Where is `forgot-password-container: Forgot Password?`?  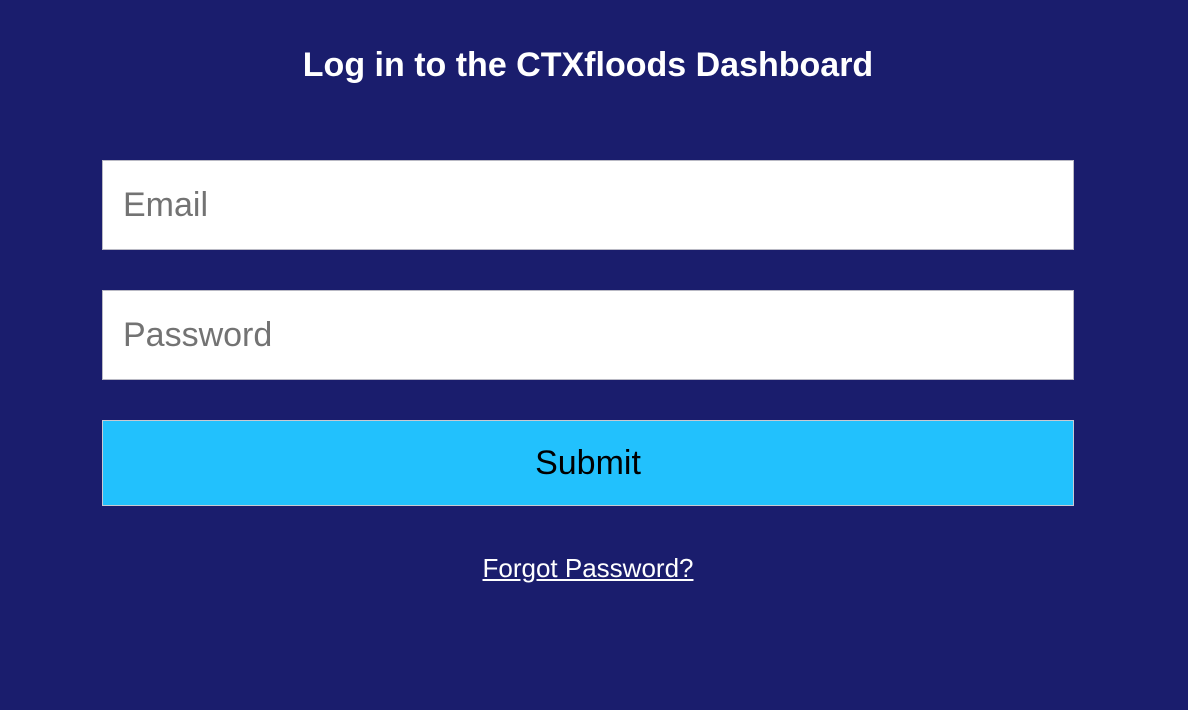 forgot-password-container: Forgot Password? is located at coordinates (588, 568).